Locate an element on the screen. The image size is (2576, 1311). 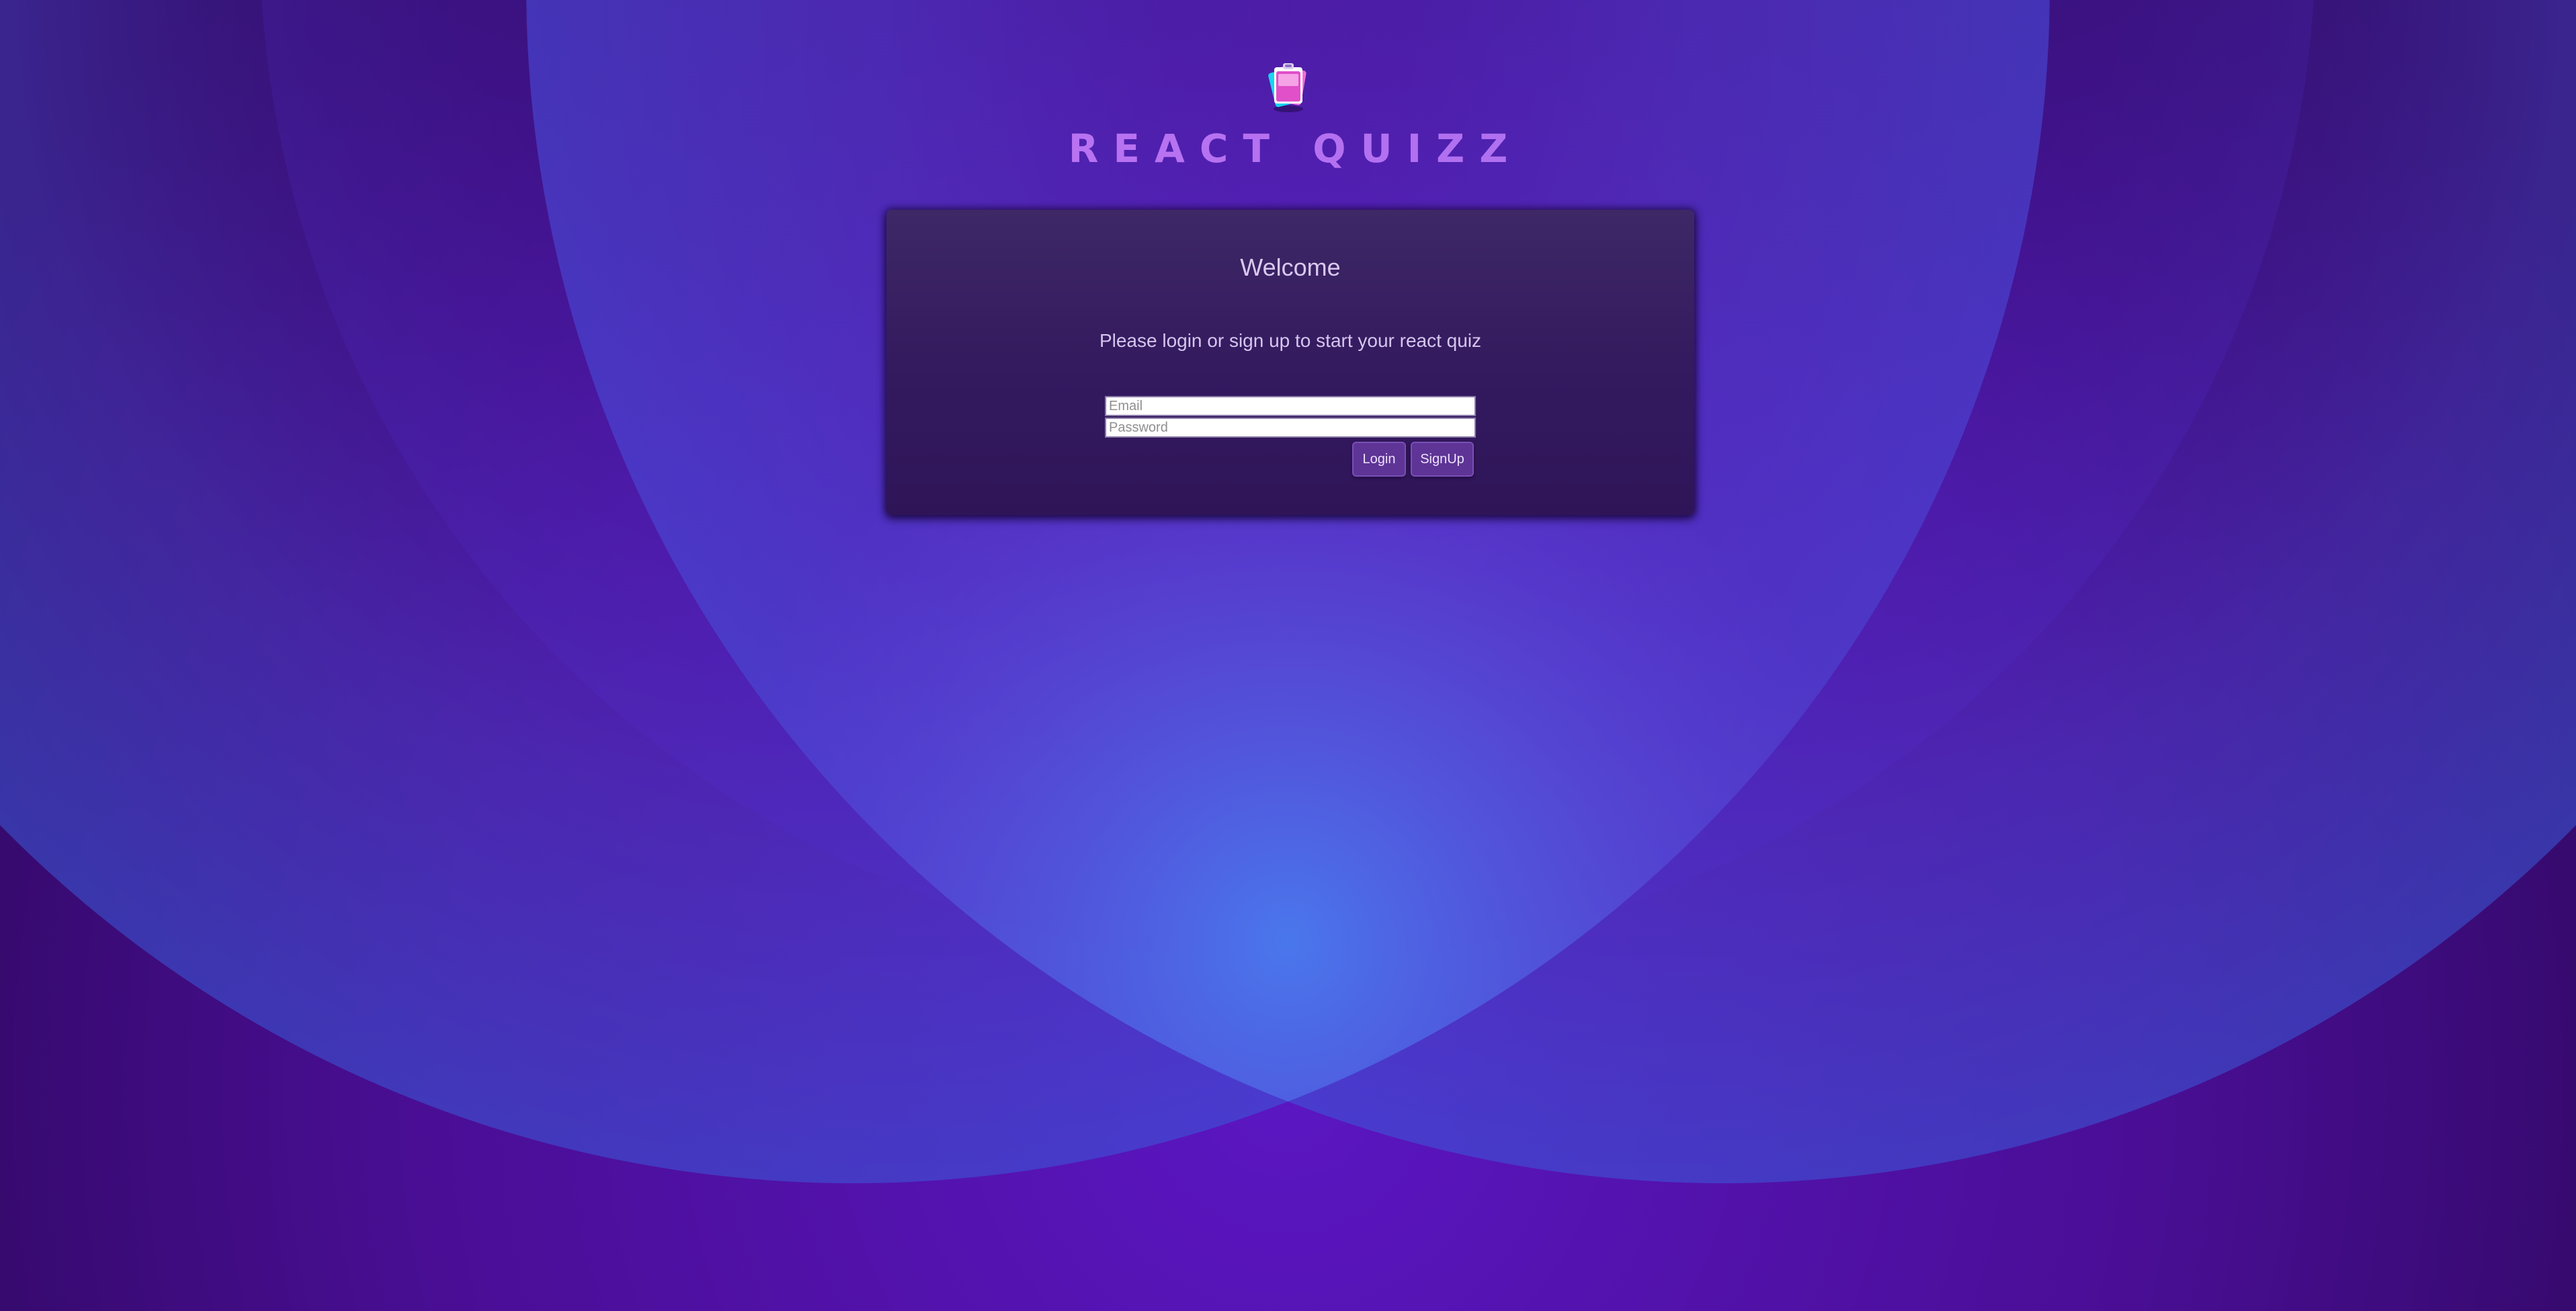
login-button: Login is located at coordinates (1379, 459).